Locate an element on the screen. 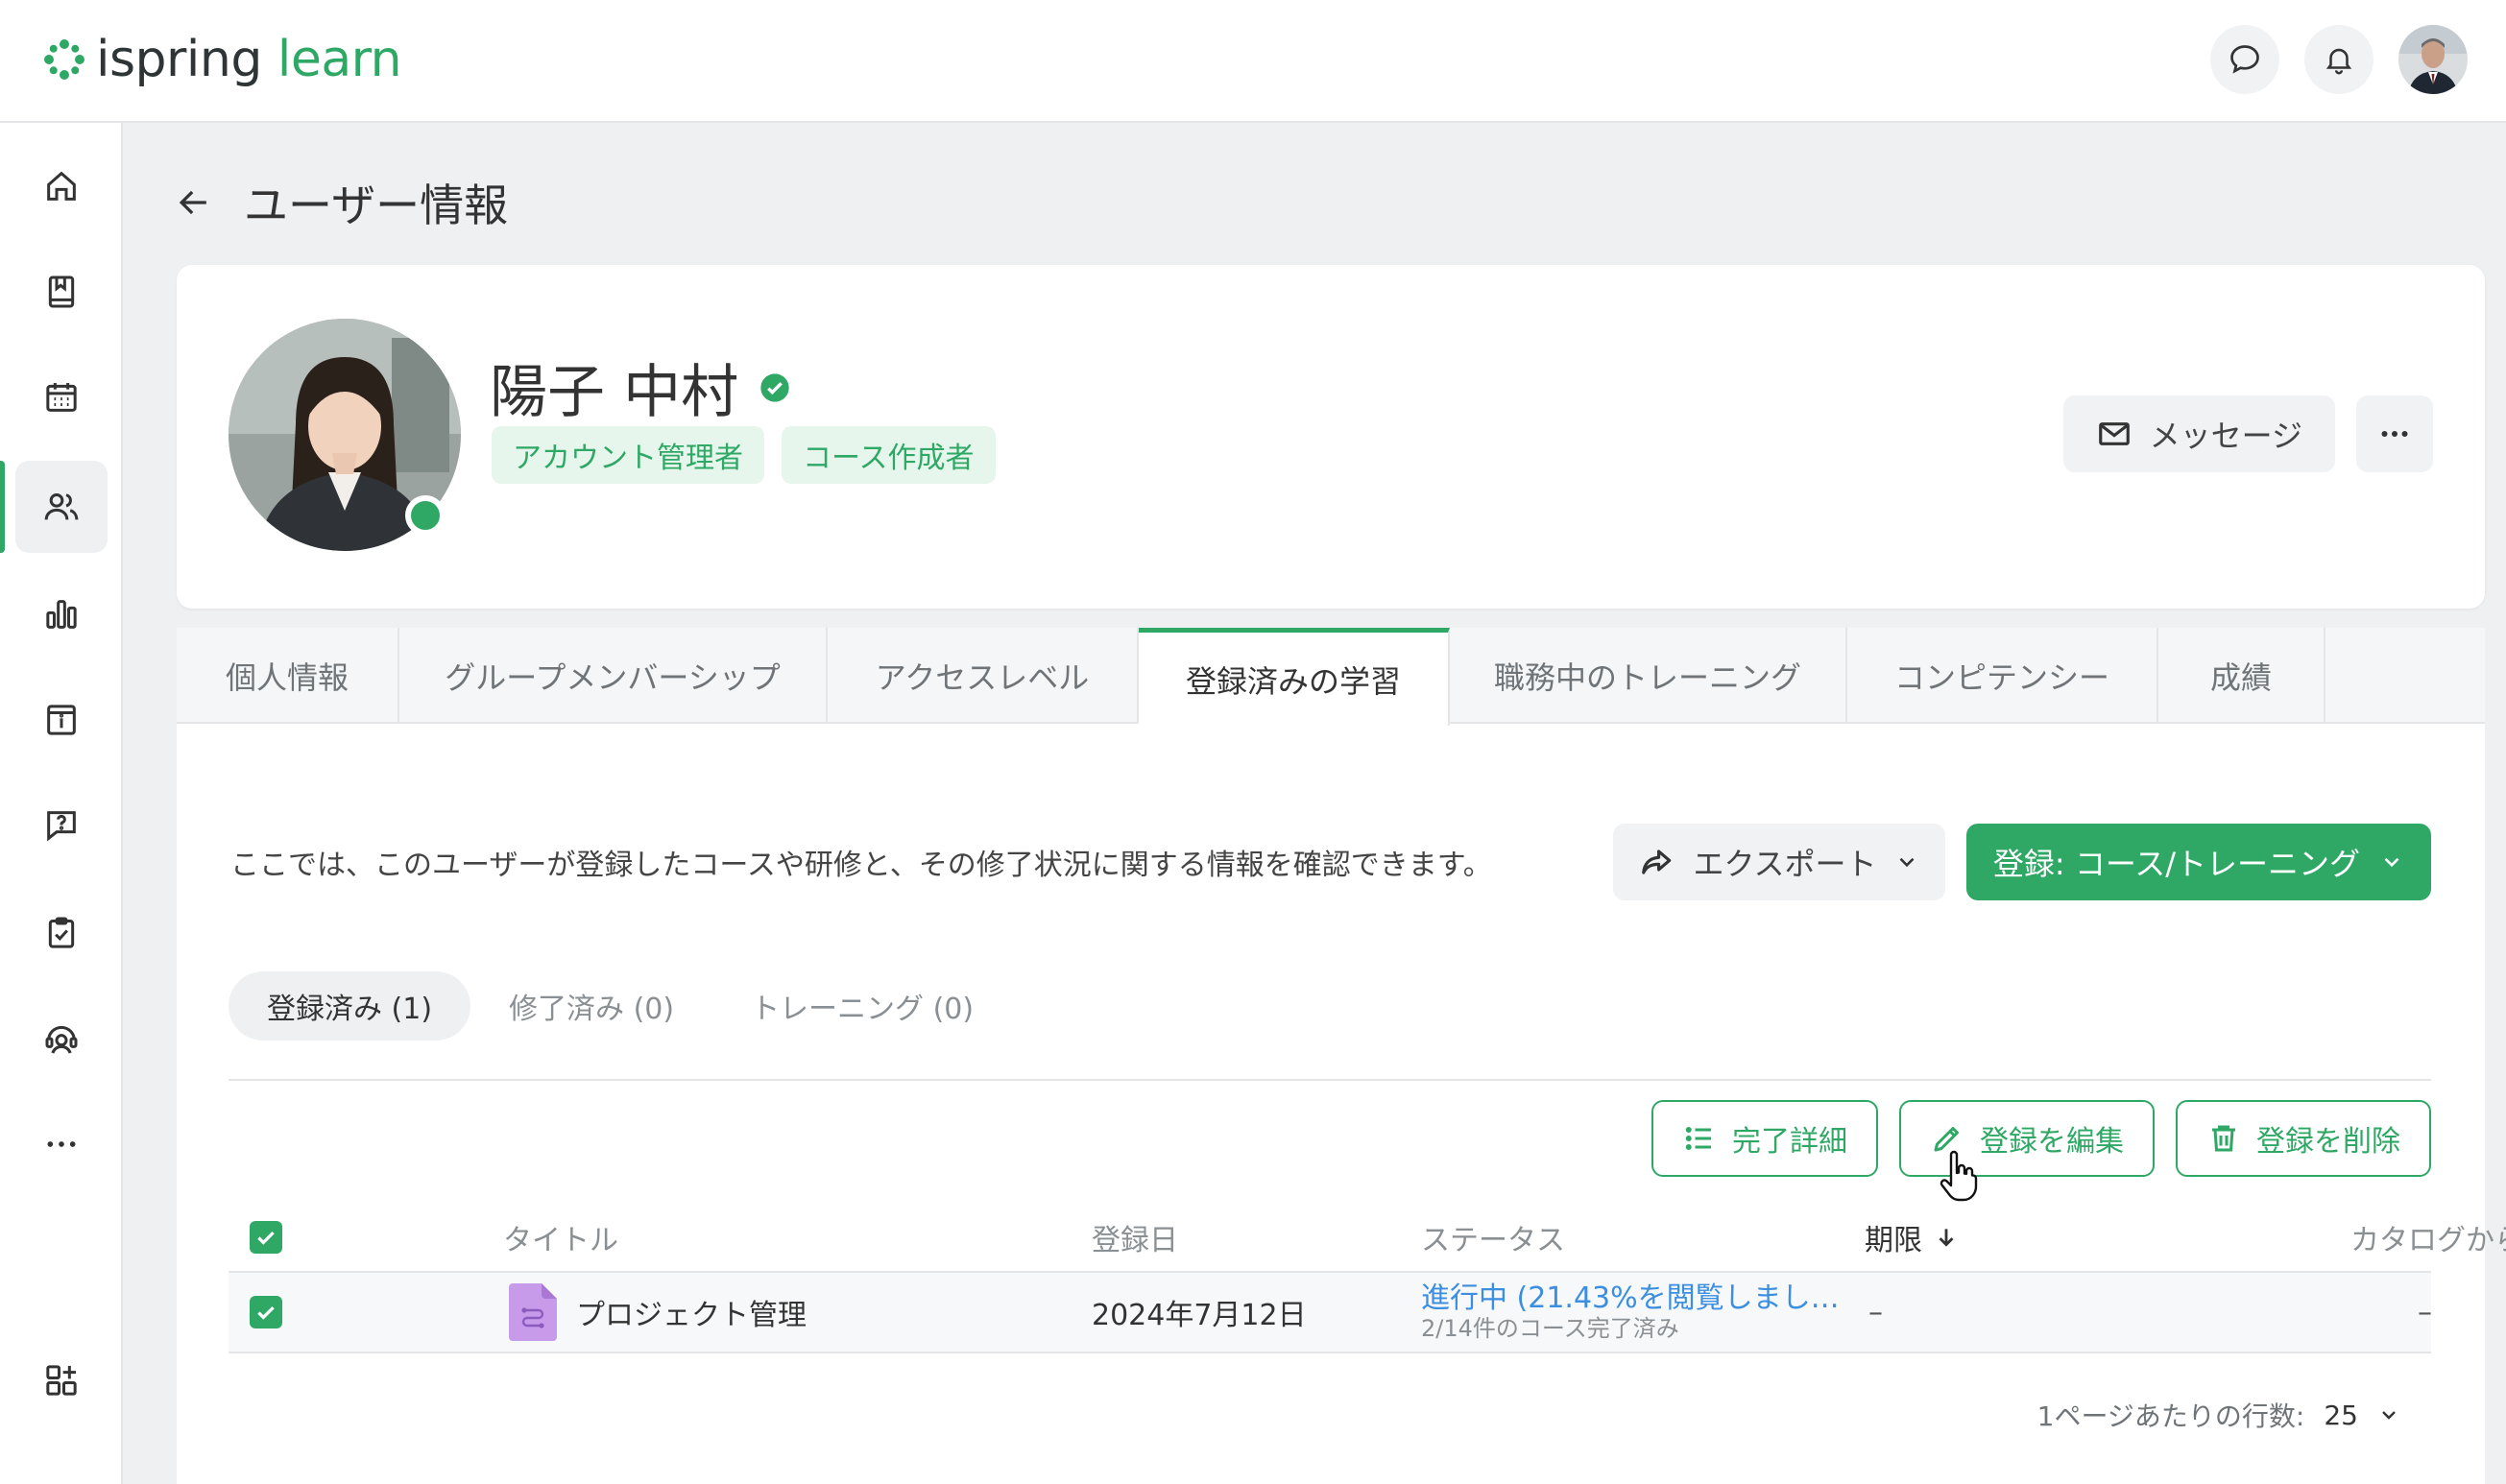  rows-per-page: 1ページあたりの行数: 25 is located at coordinates (2218, 1415).